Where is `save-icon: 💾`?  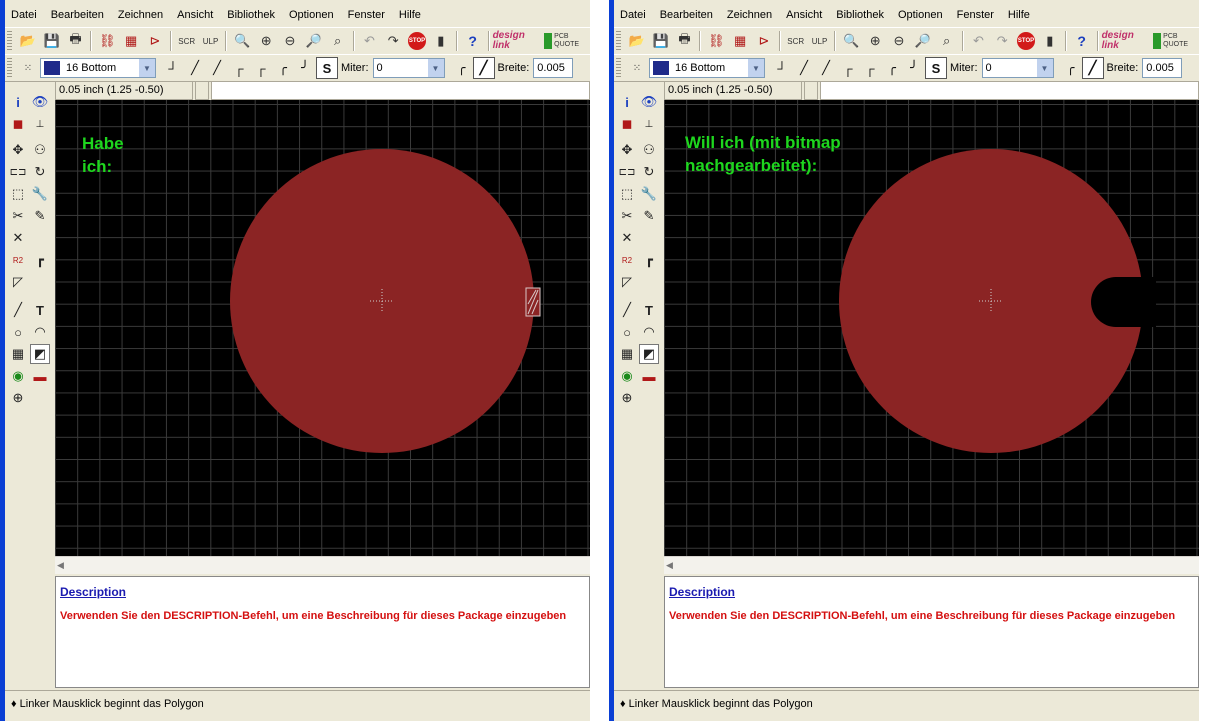
save-icon: 💾 is located at coordinates (52, 41).